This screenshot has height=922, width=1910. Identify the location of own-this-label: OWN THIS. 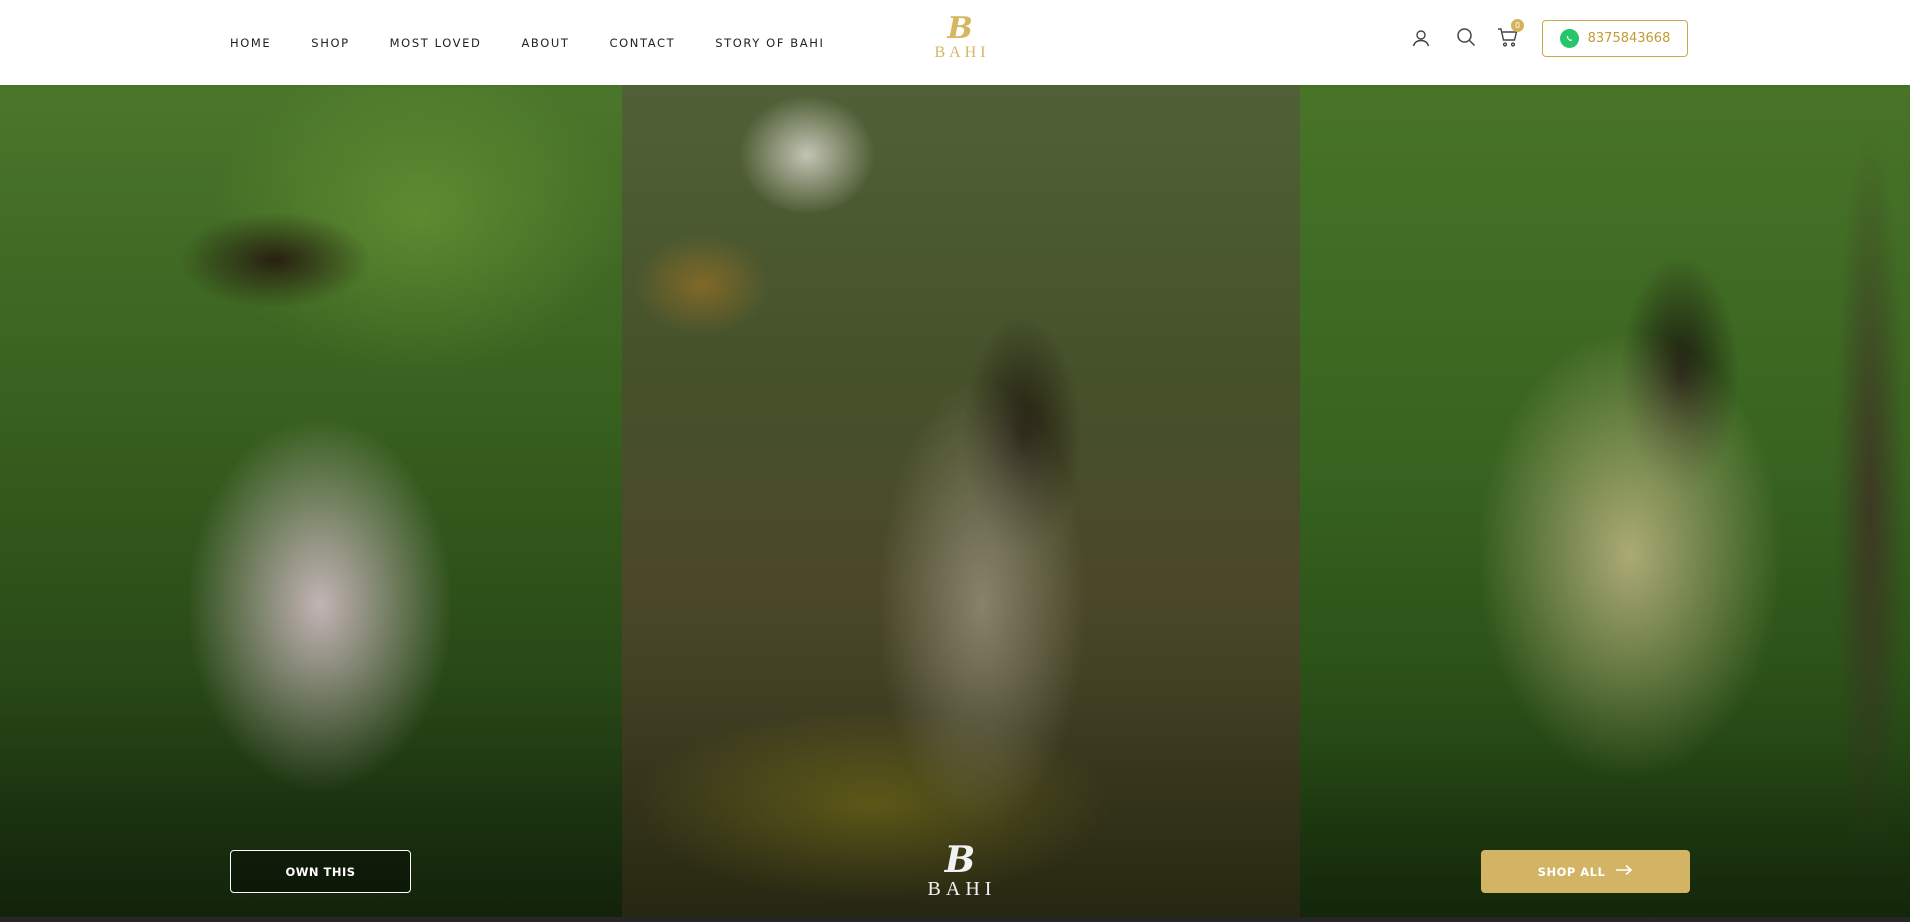
(320, 871).